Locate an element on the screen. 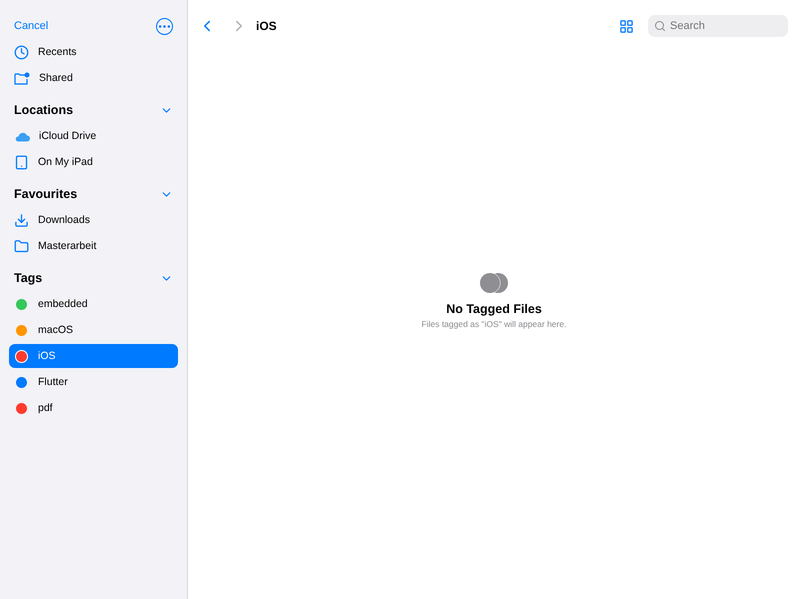 The height and width of the screenshot is (599, 800). tag-item: pdf is located at coordinates (93, 408).